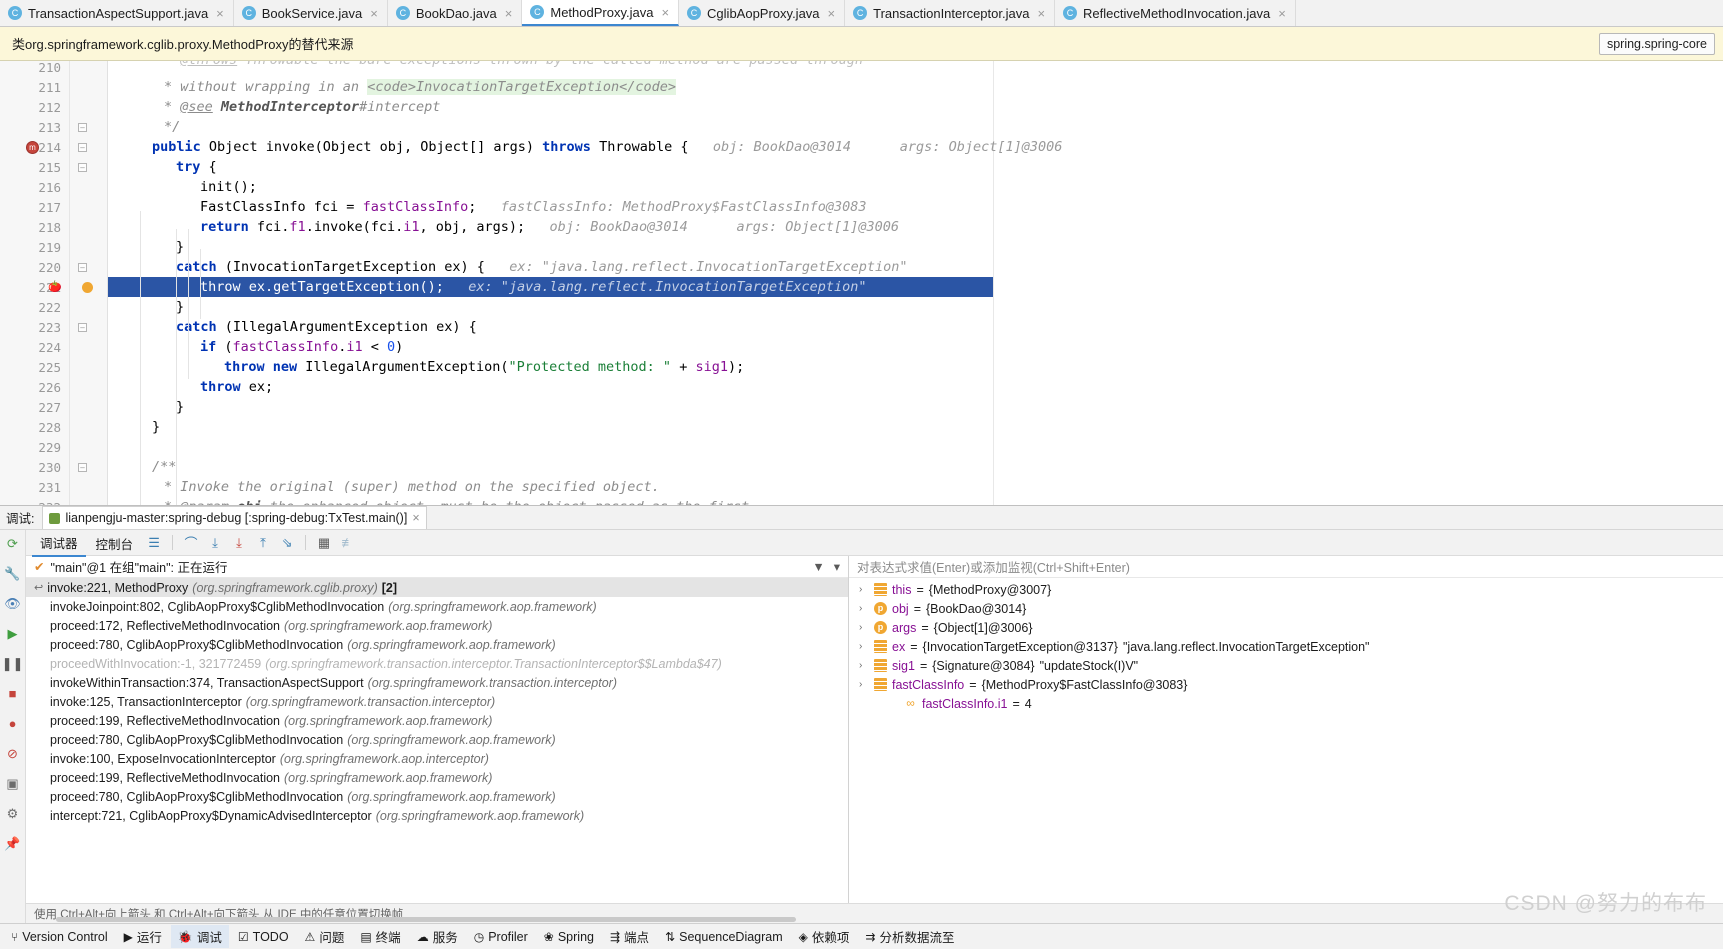 This screenshot has width=1723, height=949. What do you see at coordinates (59, 937) in the screenshot?
I see `statusbar-item-version-control: ⑂ Version Control` at bounding box center [59, 937].